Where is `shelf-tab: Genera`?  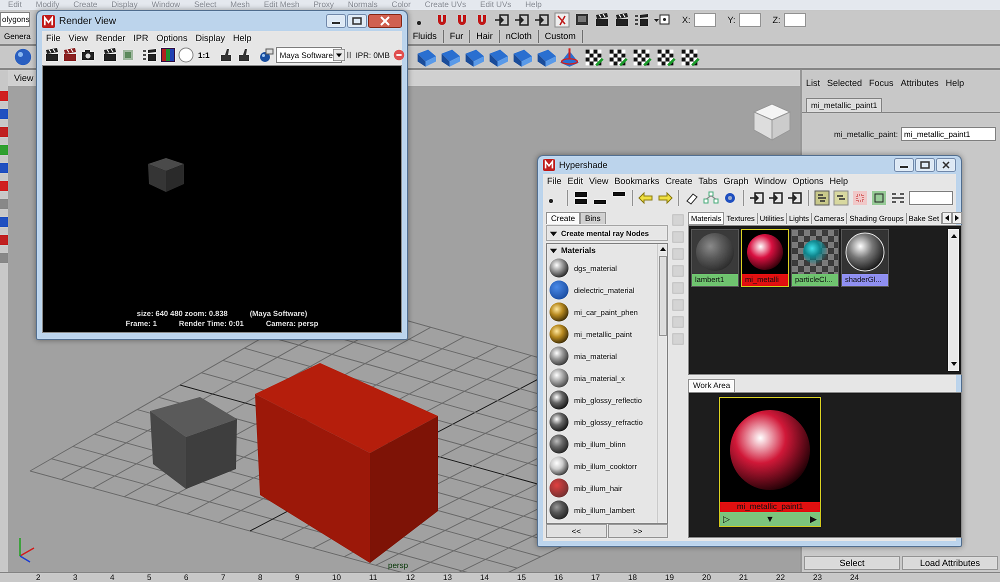 shelf-tab: Genera is located at coordinates (17, 36).